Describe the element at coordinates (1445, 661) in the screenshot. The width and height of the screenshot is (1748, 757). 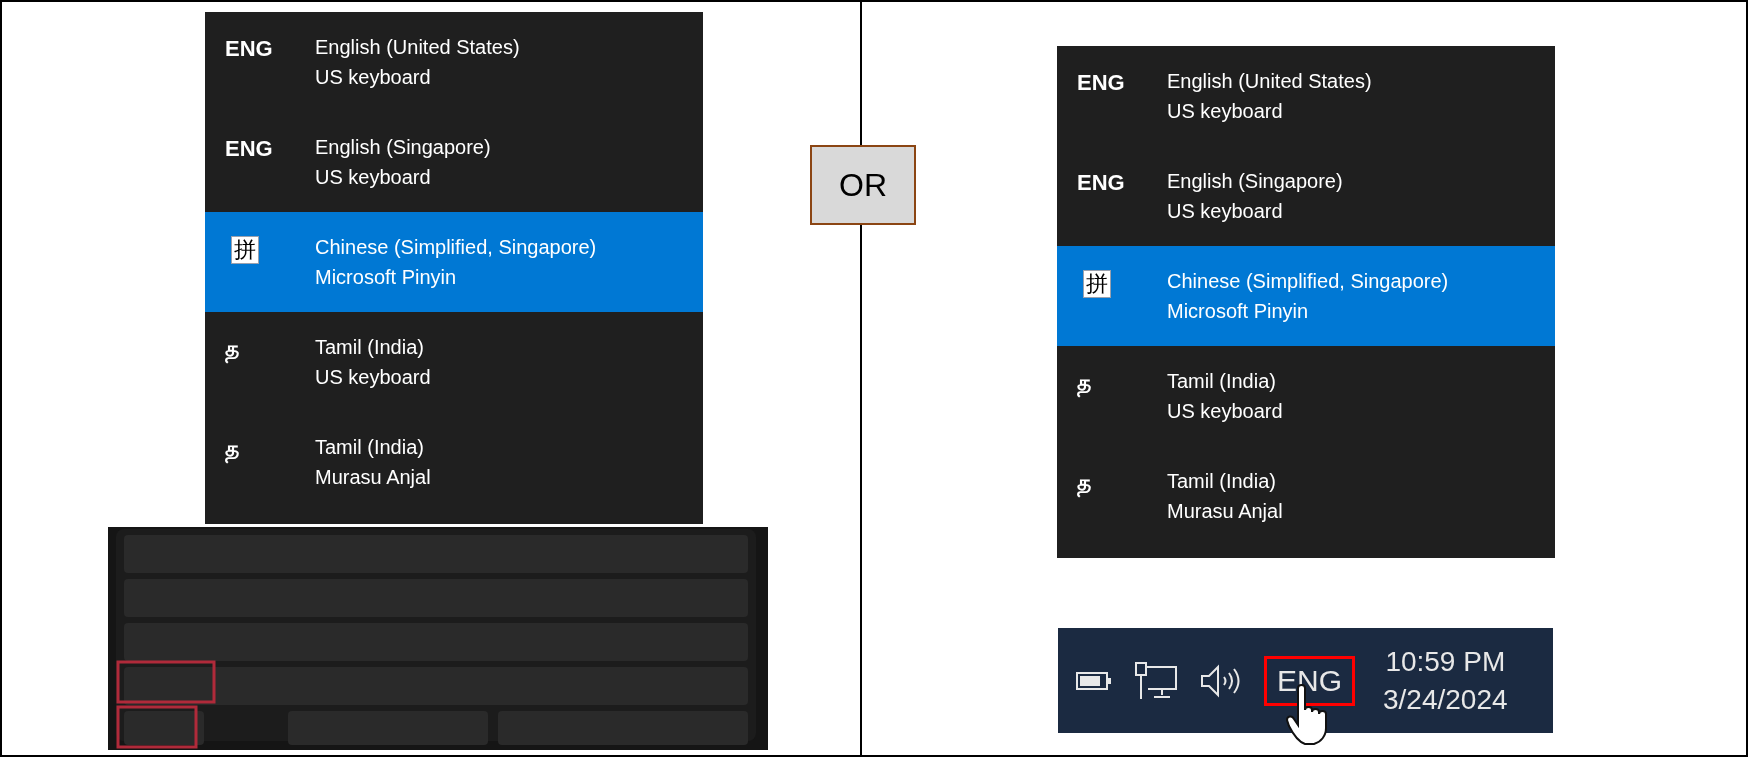
I see `clock-time: 10:59 PM` at that location.